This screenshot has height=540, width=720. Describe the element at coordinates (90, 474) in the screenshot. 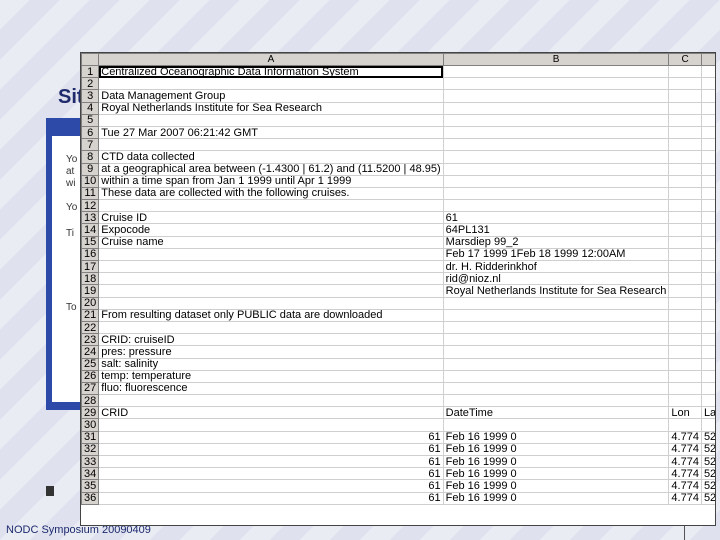

I see `row-header: 34` at that location.